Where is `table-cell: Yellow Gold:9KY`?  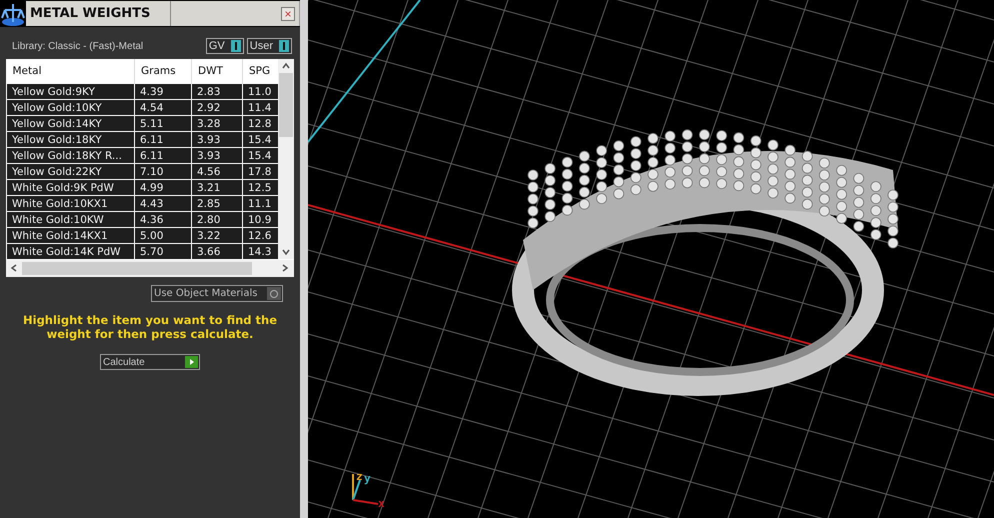
table-cell: Yellow Gold:9KY is located at coordinates (70, 92).